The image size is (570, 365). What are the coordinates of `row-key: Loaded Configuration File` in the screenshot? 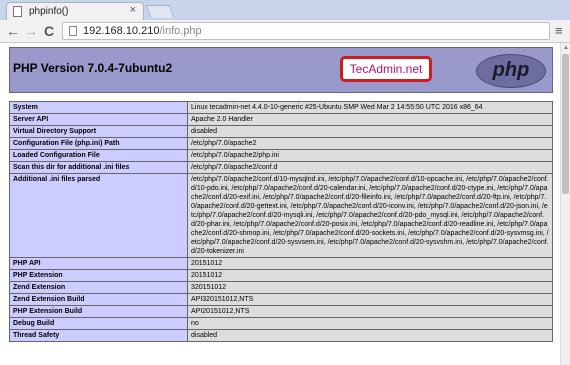 It's located at (98, 155).